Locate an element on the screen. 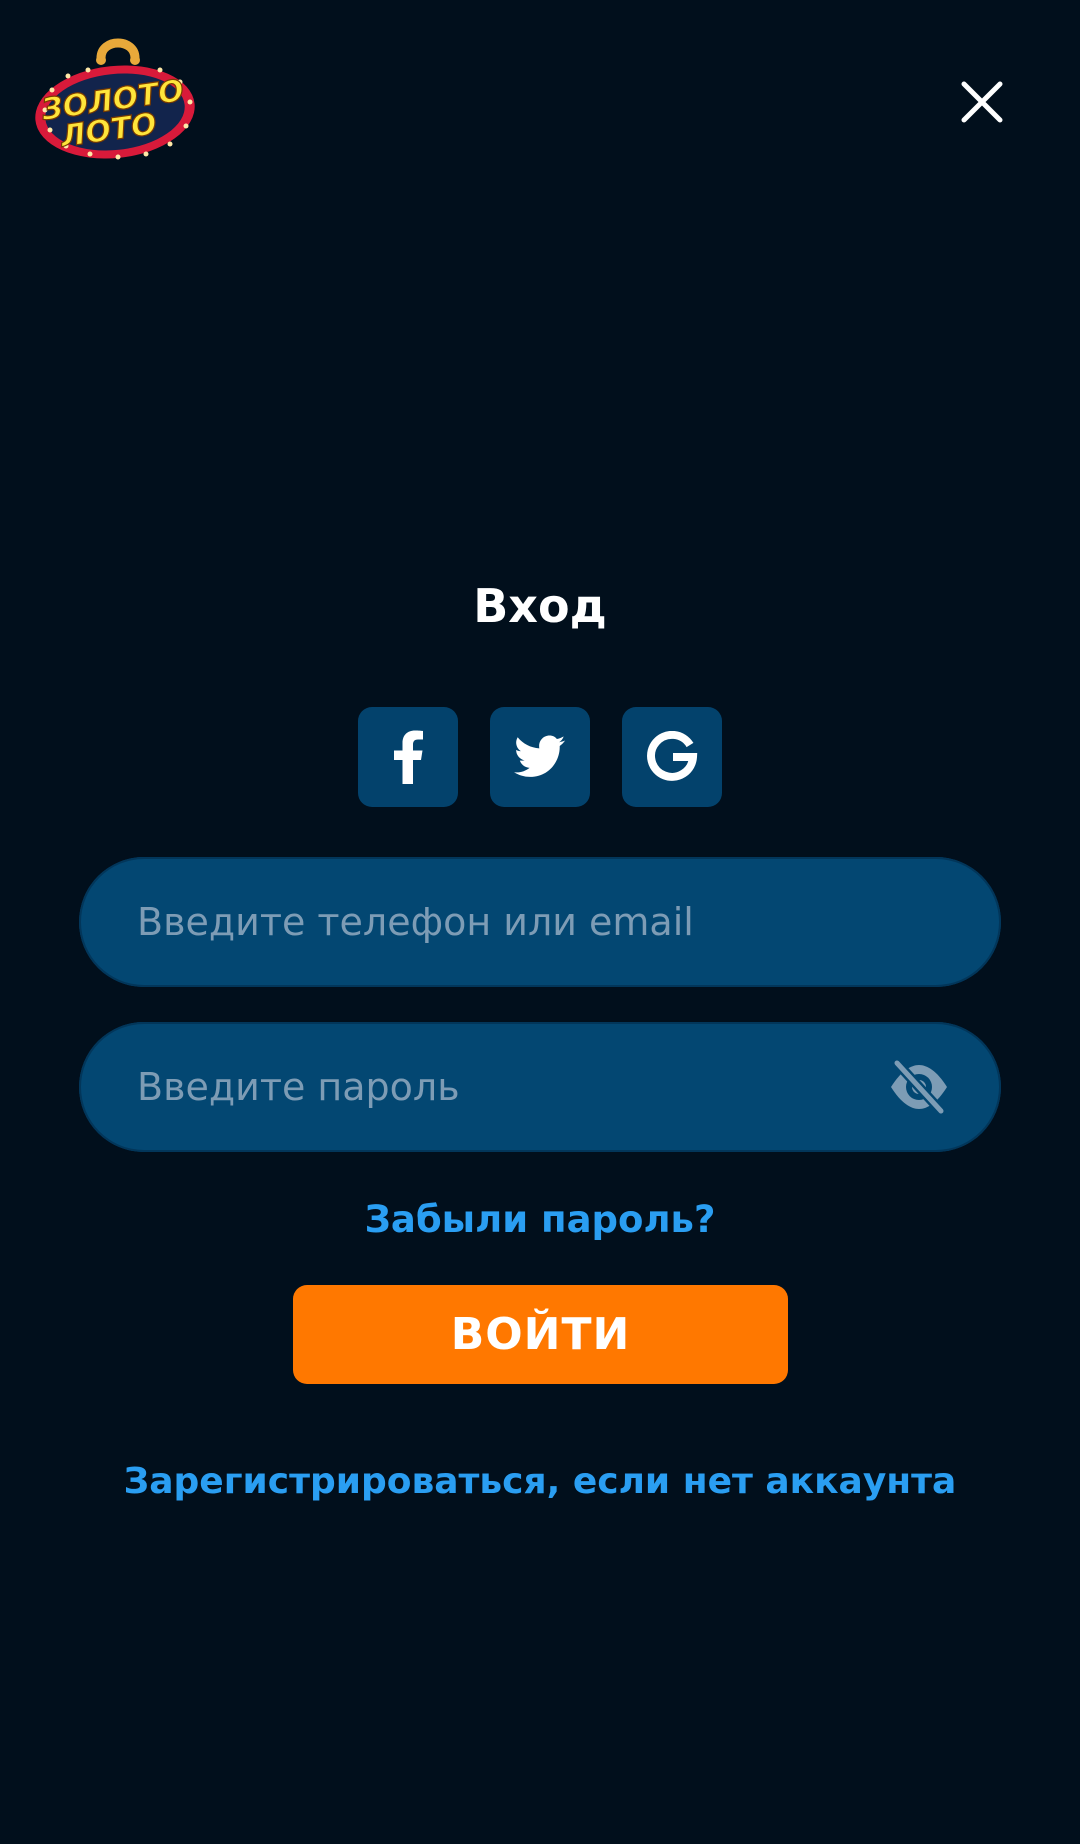  facebook-login-button is located at coordinates (408, 757).